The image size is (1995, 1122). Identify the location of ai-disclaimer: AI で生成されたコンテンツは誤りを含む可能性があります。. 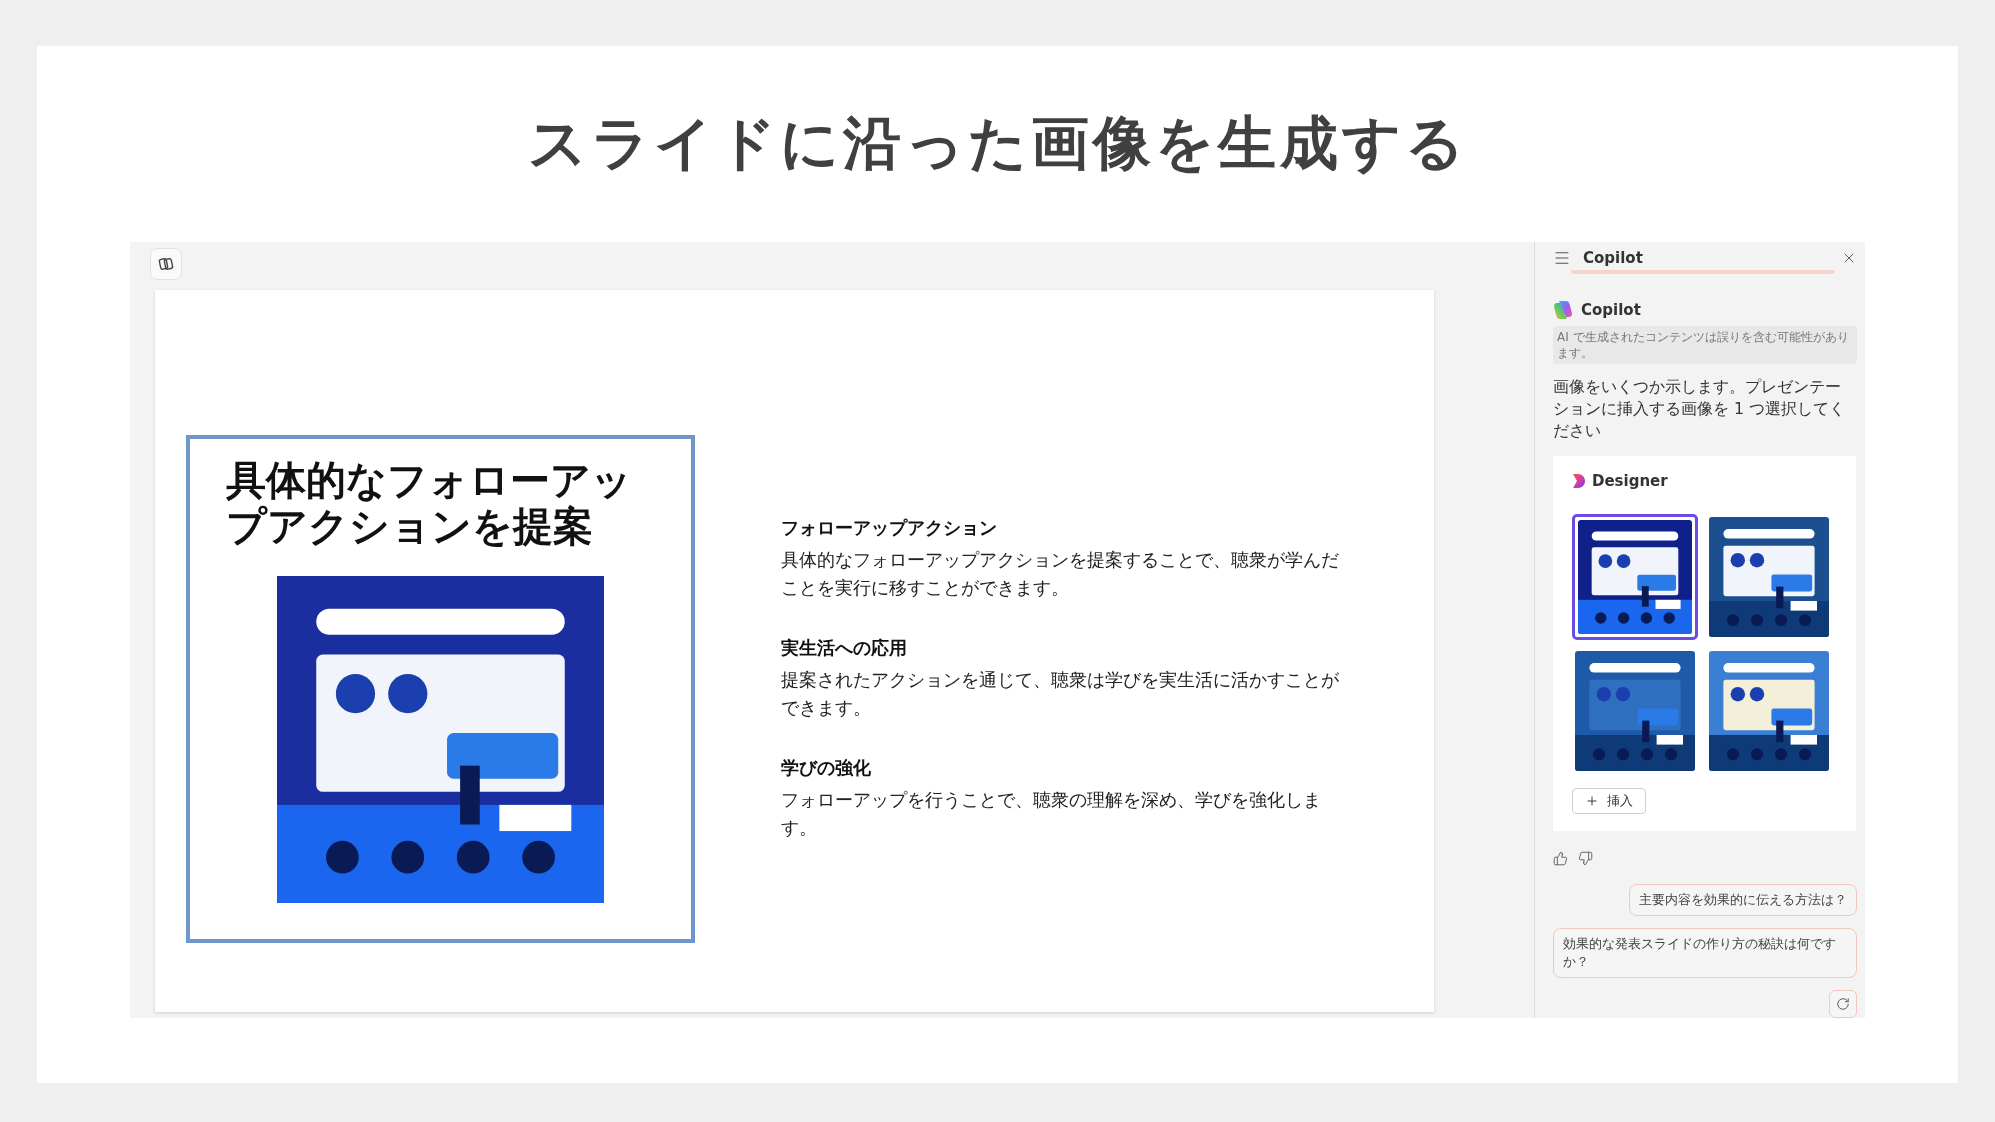
(1705, 345).